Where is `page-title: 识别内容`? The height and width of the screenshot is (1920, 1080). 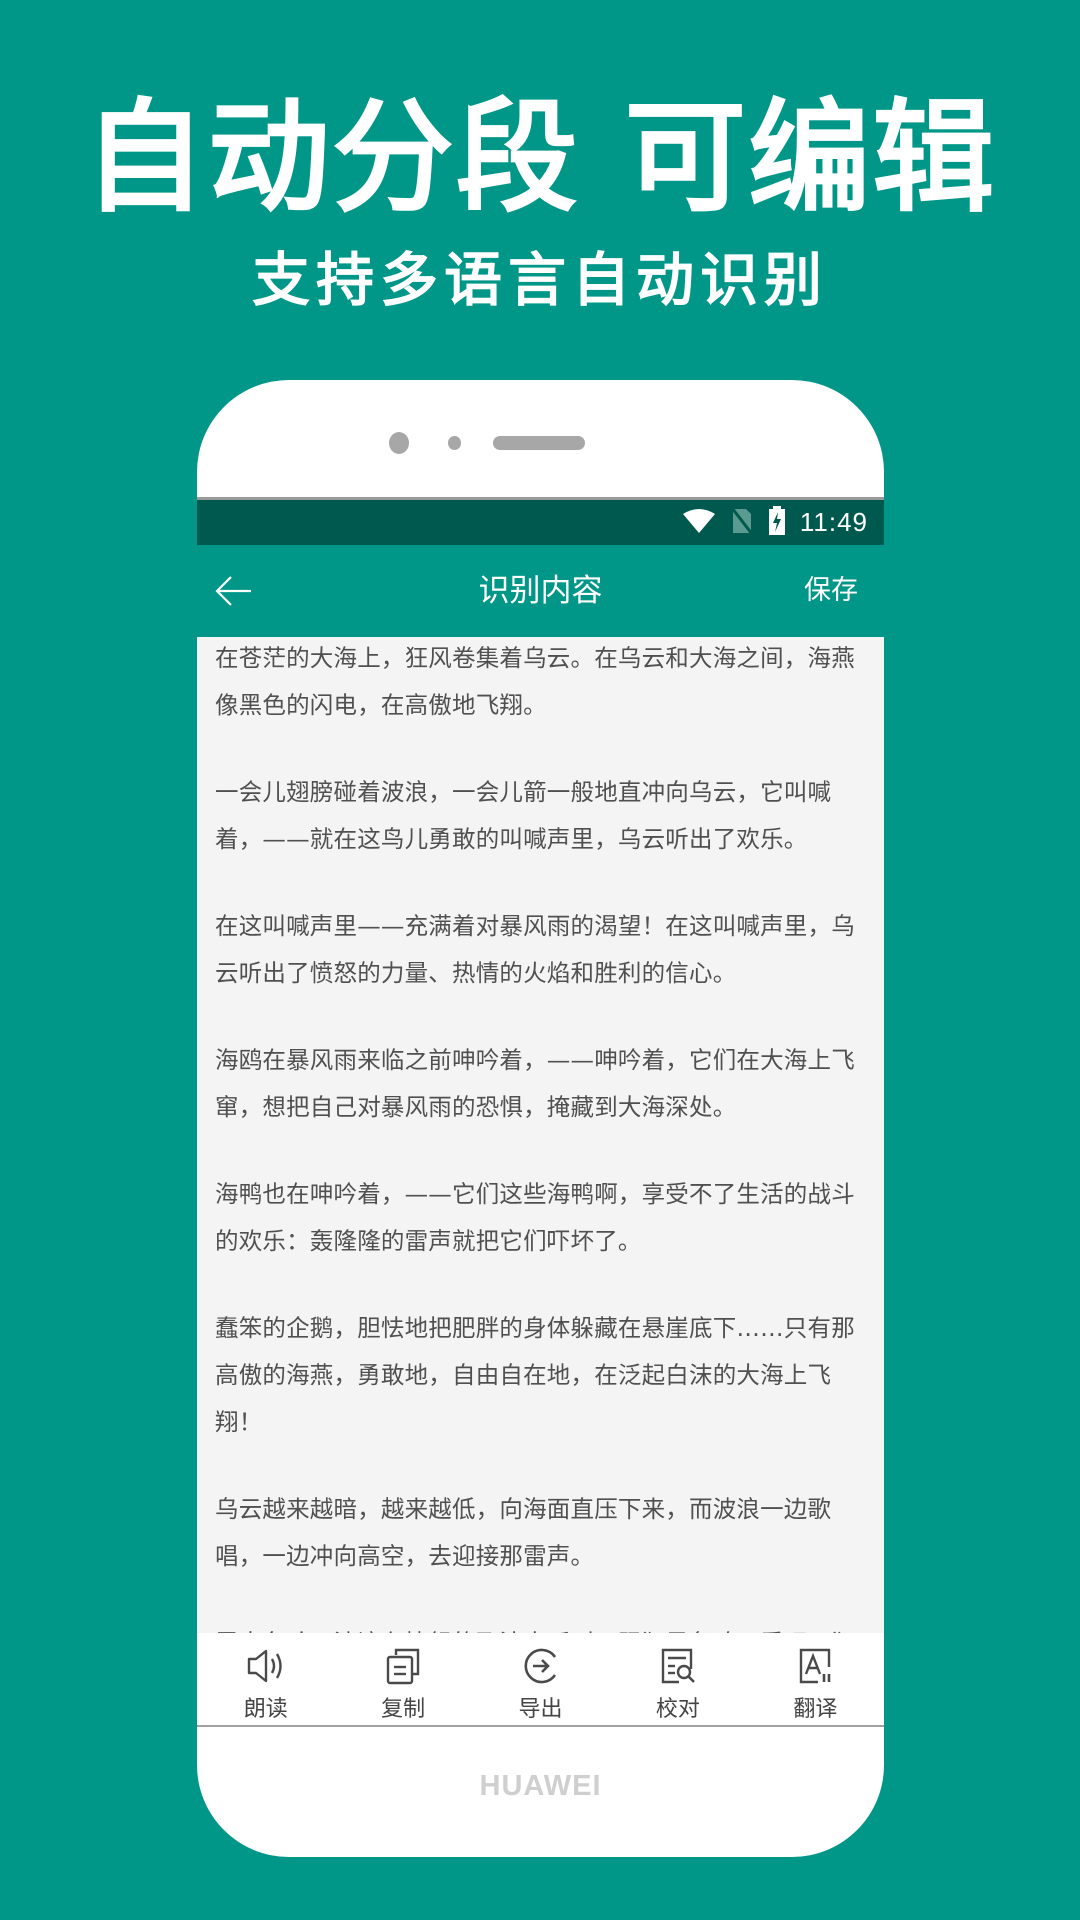 page-title: 识别内容 is located at coordinates (540, 591).